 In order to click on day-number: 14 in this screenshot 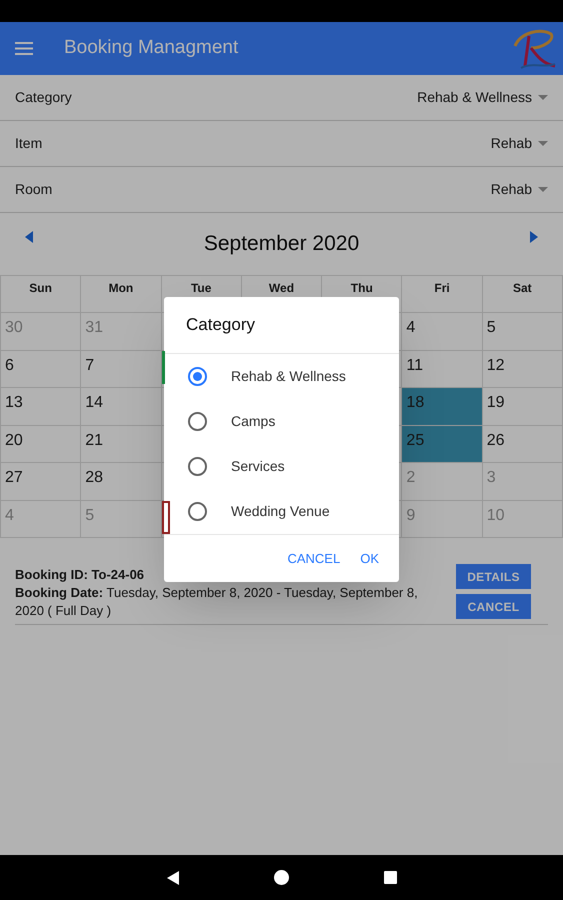, I will do `click(94, 402)`.